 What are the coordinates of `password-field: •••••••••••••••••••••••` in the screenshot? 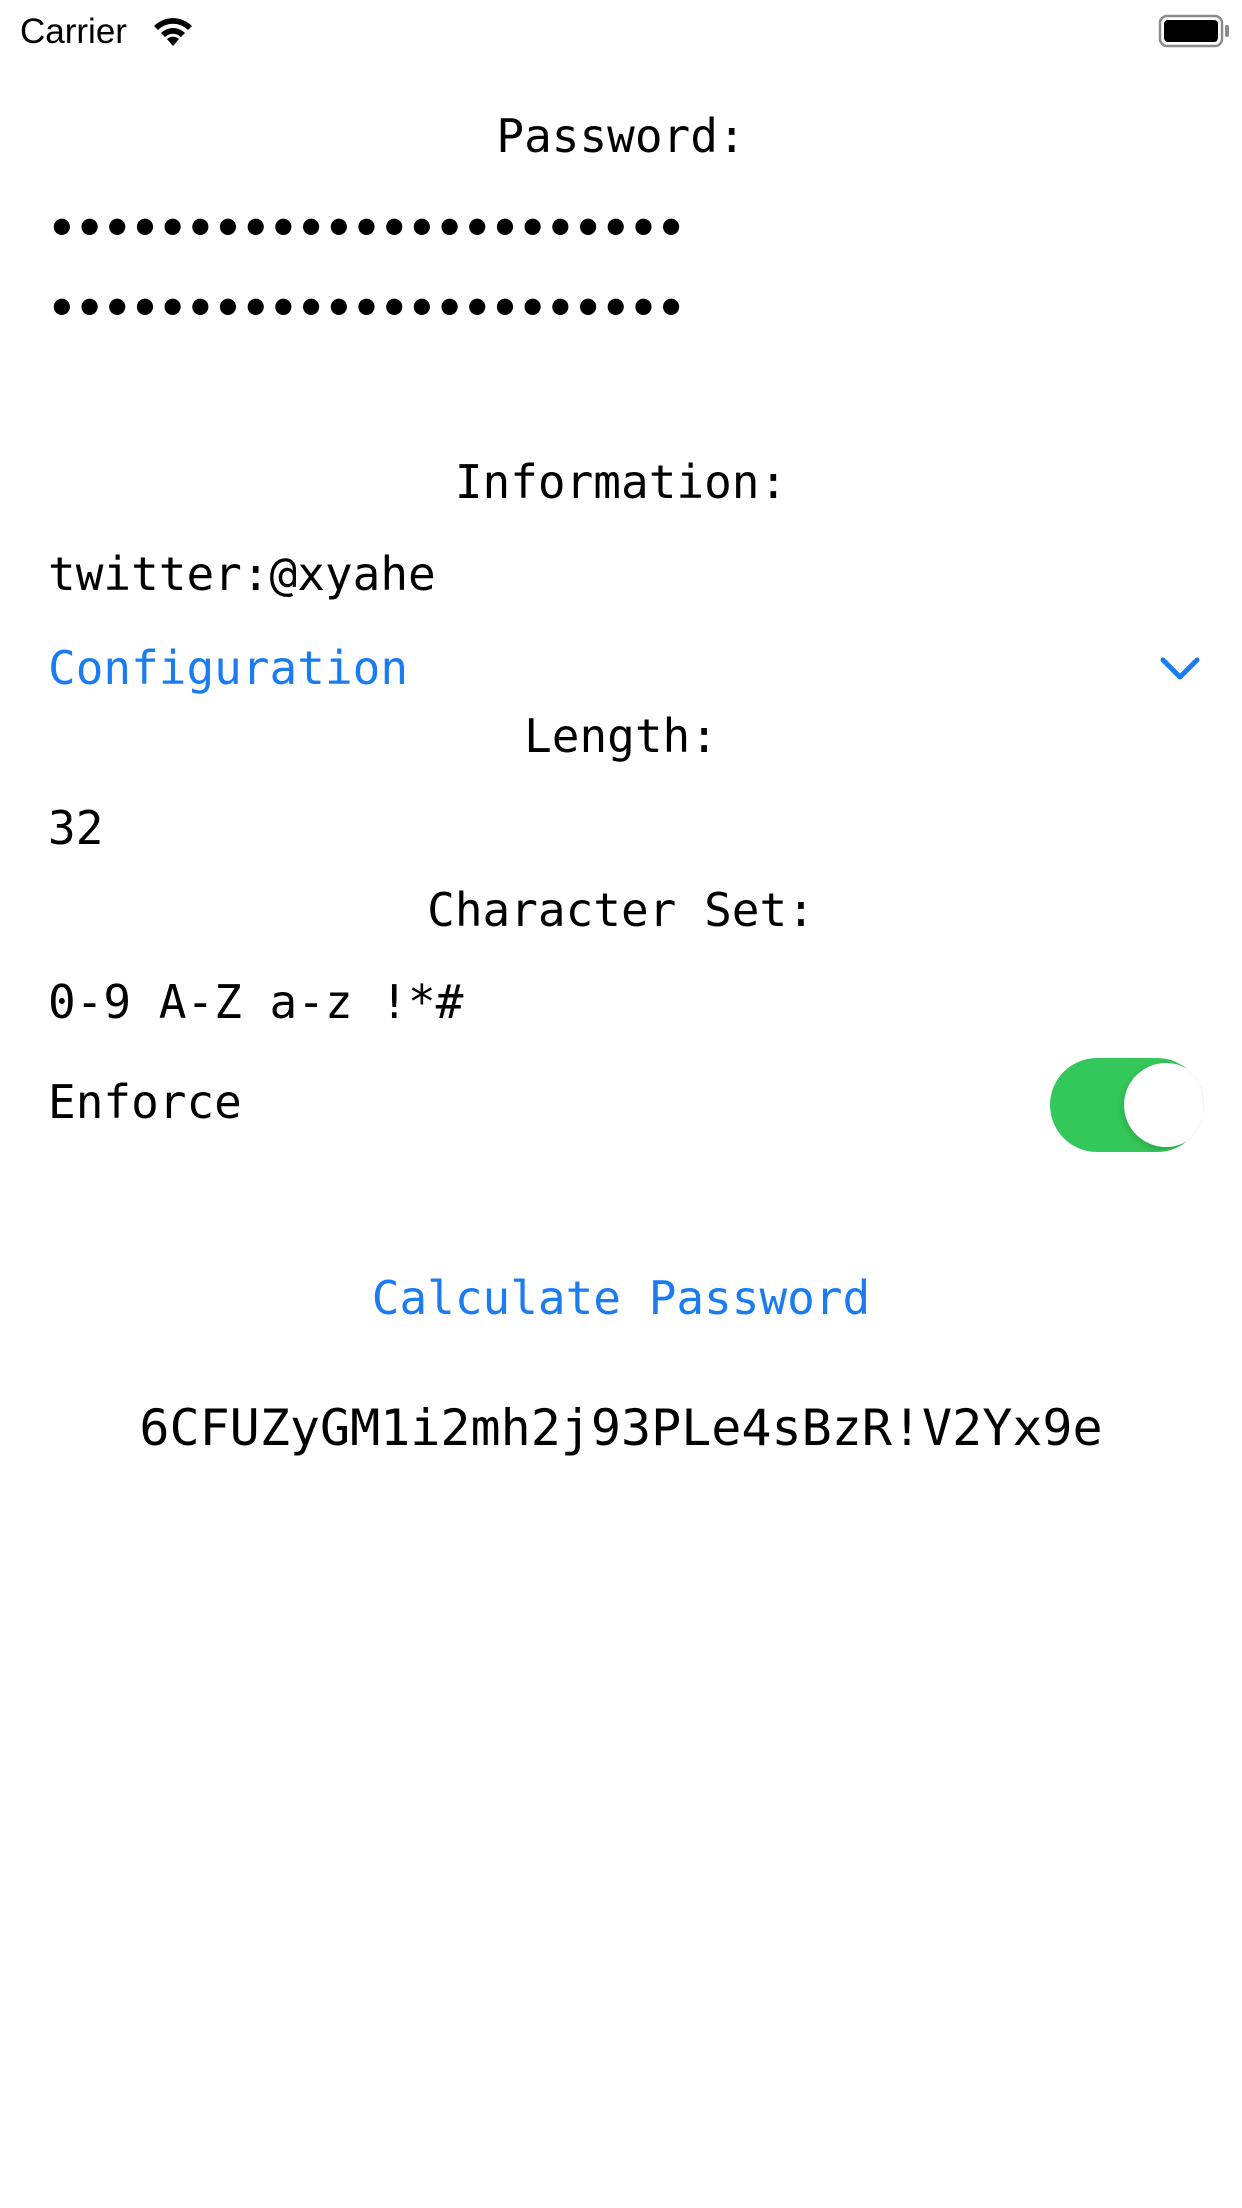 It's located at (366, 228).